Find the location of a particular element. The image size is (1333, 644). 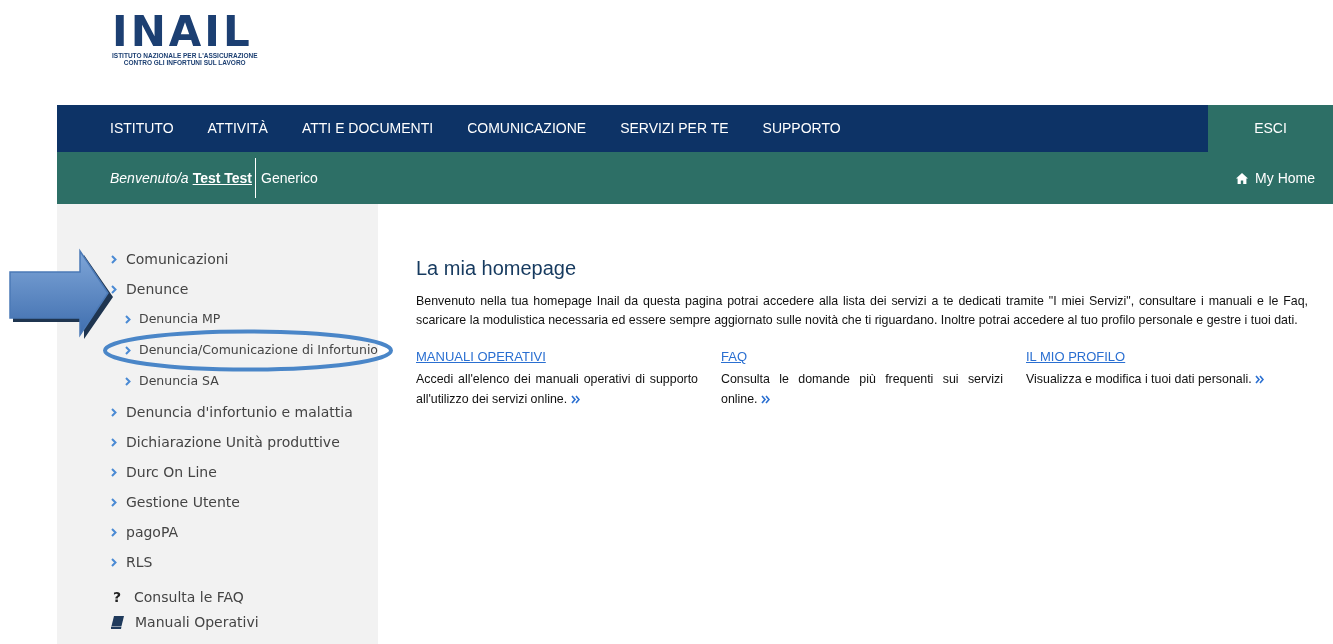

sidebar-item: Durc On Line is located at coordinates (244, 472).